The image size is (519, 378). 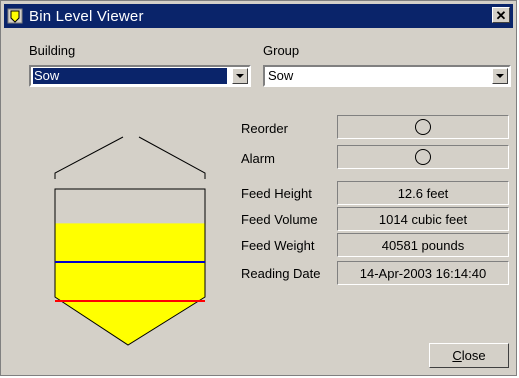 What do you see at coordinates (387, 76) in the screenshot?
I see `group-select: Sow` at bounding box center [387, 76].